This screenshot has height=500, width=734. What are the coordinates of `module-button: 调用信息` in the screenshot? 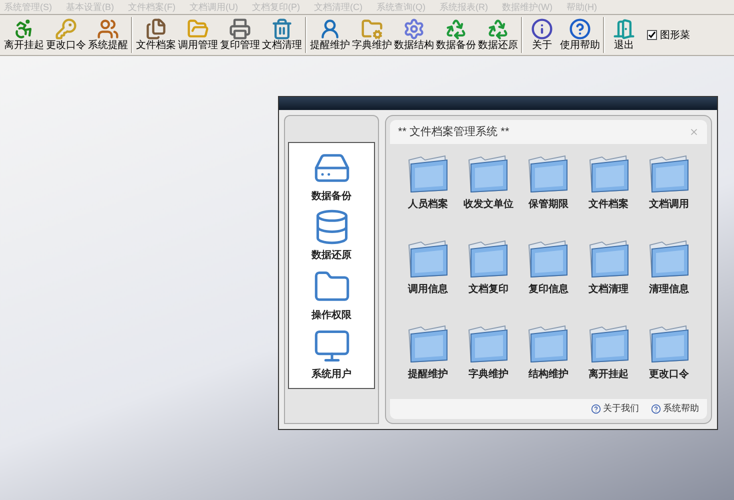 It's located at (428, 276).